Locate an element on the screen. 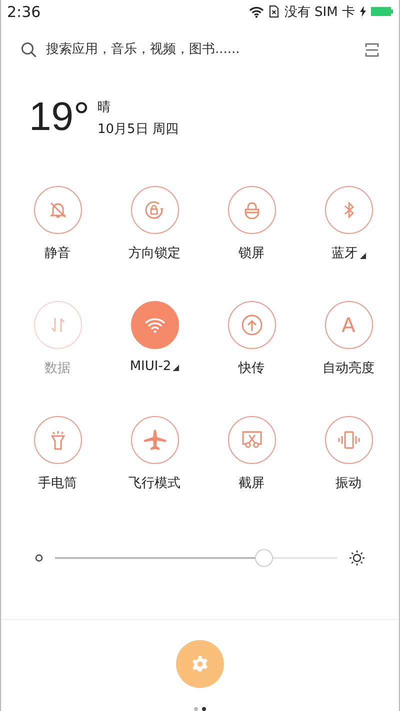  toggle-button: A is located at coordinates (348, 324).